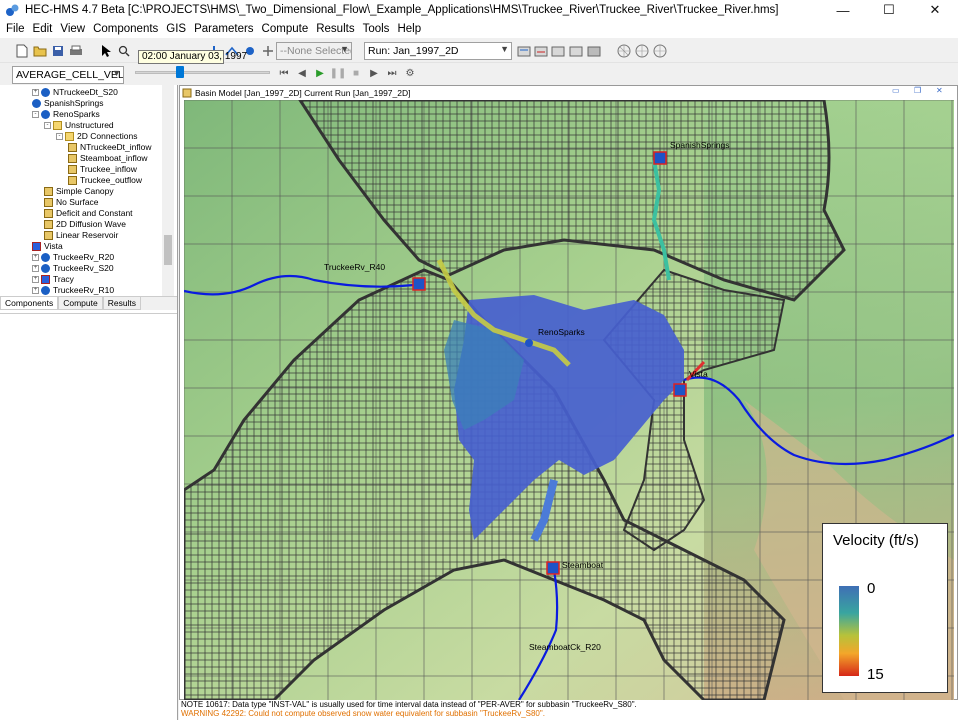 Image resolution: width=958 pixels, height=720 pixels. I want to click on open-folder-icon, so click(40, 51).